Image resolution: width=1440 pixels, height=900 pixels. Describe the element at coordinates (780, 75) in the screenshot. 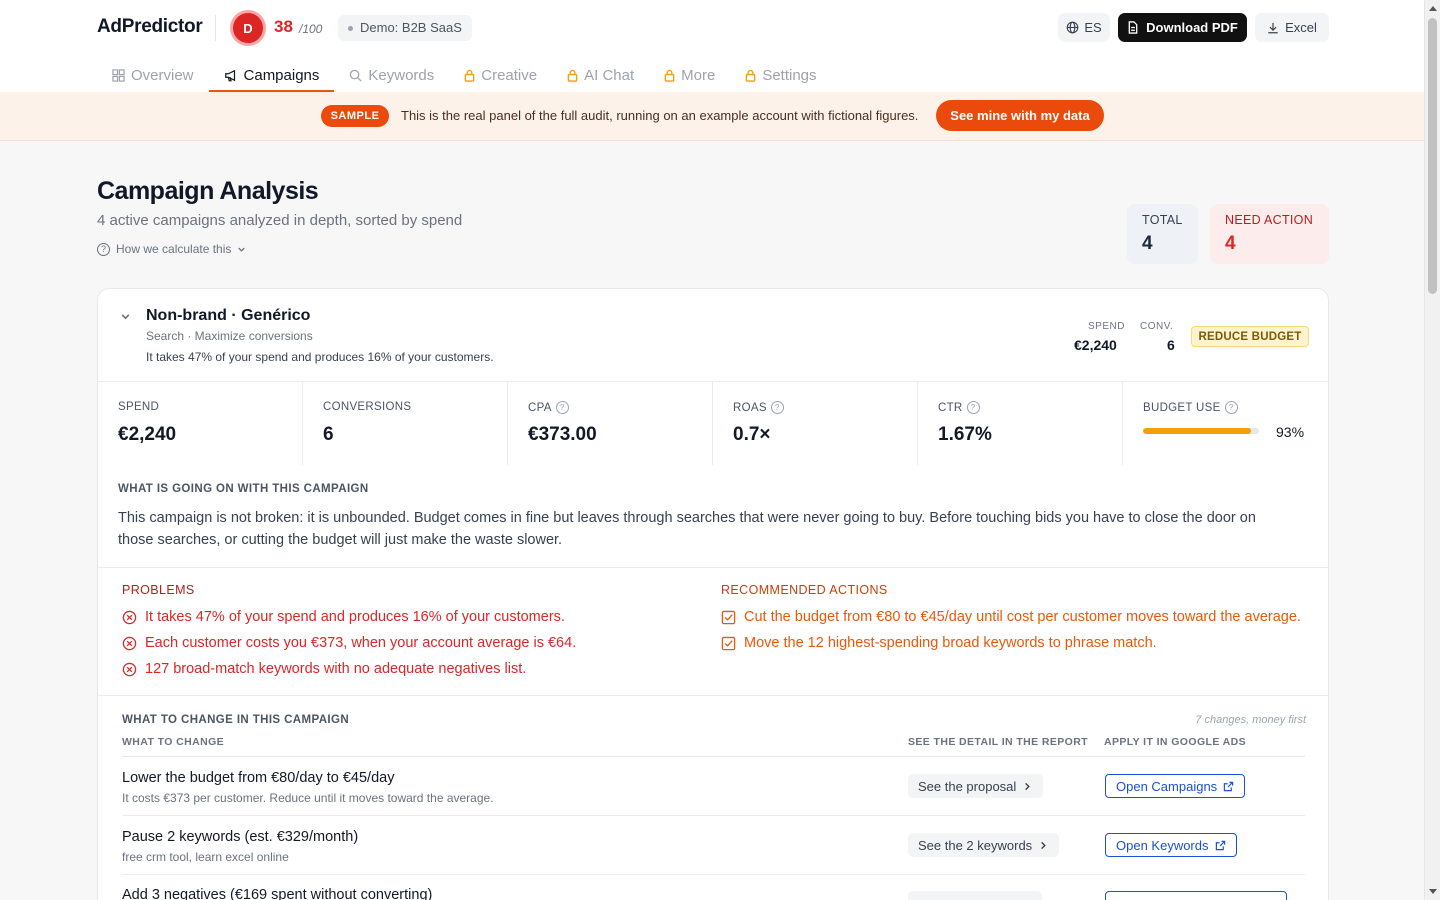

I see `tab-settings: Settings` at that location.